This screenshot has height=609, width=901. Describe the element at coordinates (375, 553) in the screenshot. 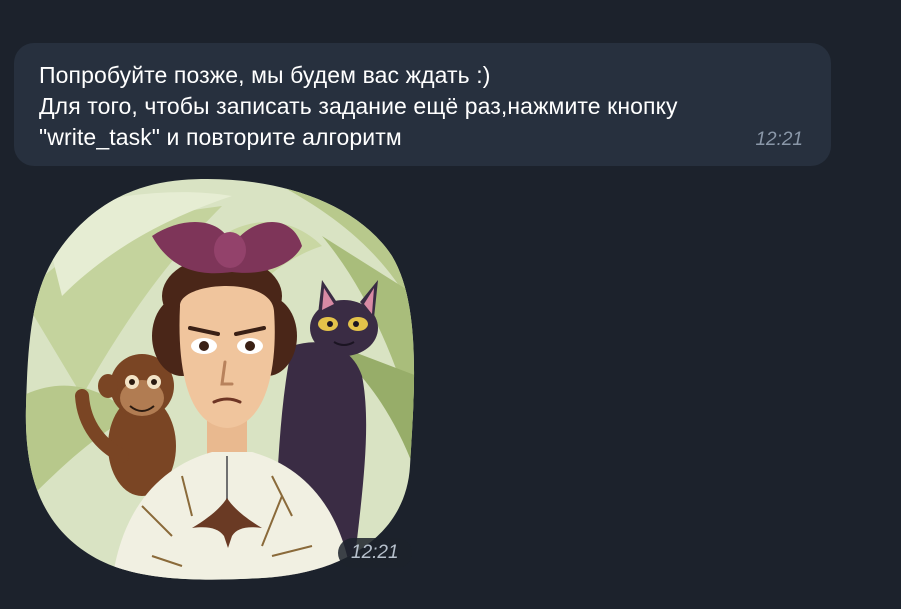

I see `sticker-time: 12:21` at that location.